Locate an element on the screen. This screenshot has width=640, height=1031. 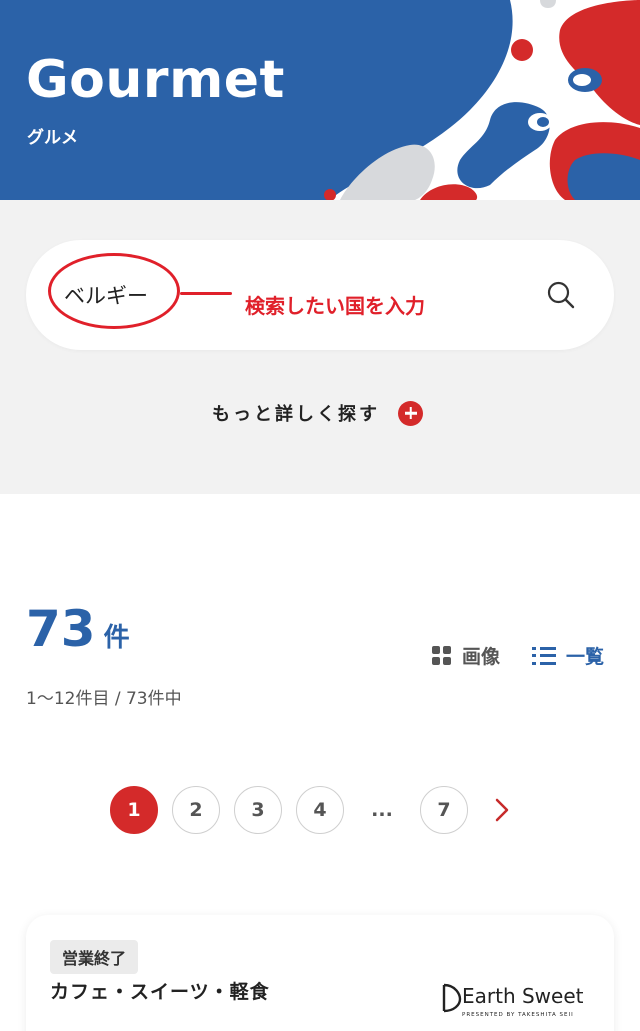
advanced-search-label: もっと詳しく探す is located at coordinates (296, 414).